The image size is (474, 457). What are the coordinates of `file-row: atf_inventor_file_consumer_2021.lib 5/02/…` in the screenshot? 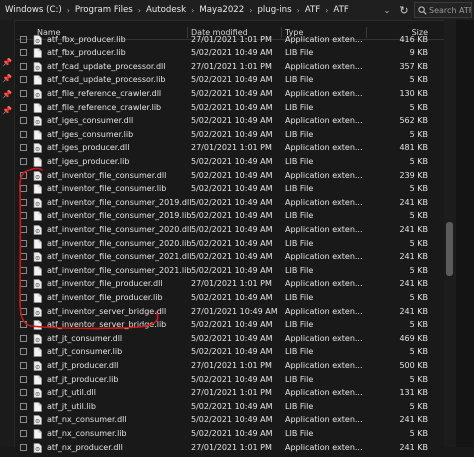 It's located at (230, 271).